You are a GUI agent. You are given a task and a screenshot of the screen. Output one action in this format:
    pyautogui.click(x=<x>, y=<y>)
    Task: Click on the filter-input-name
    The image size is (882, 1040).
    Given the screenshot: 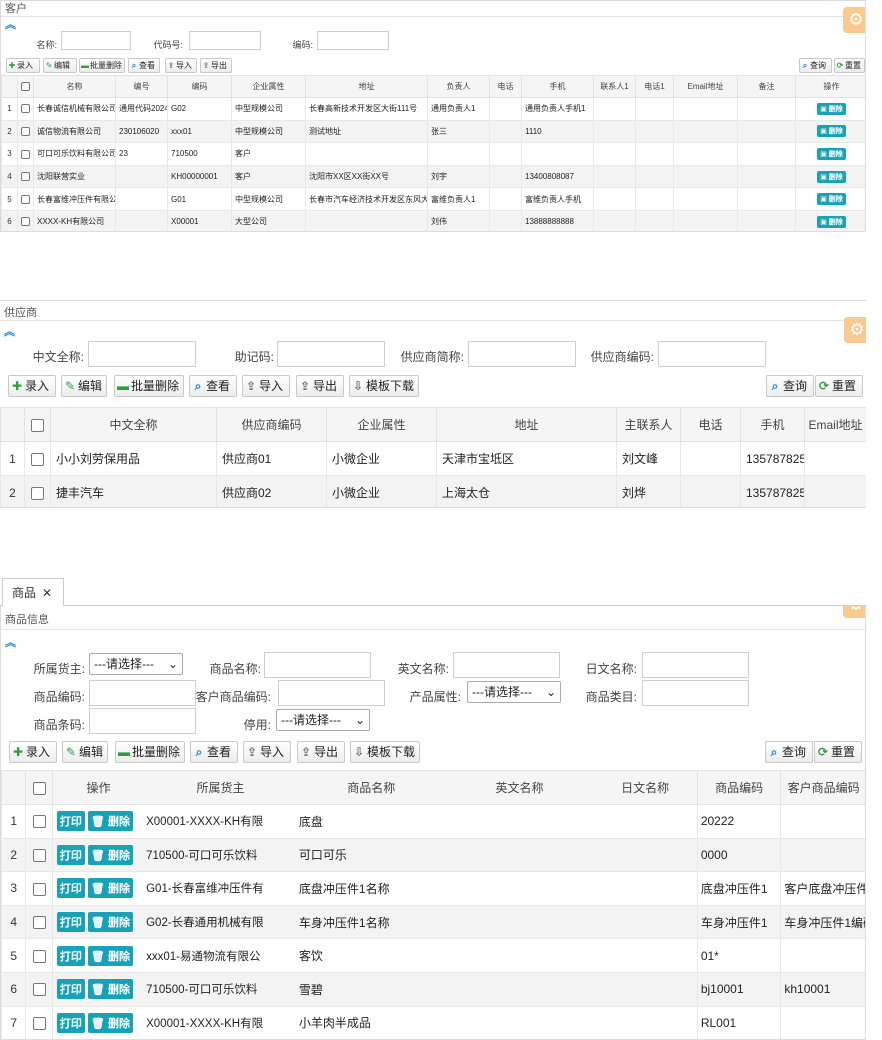 What is the action you would take?
    pyautogui.click(x=96, y=40)
    